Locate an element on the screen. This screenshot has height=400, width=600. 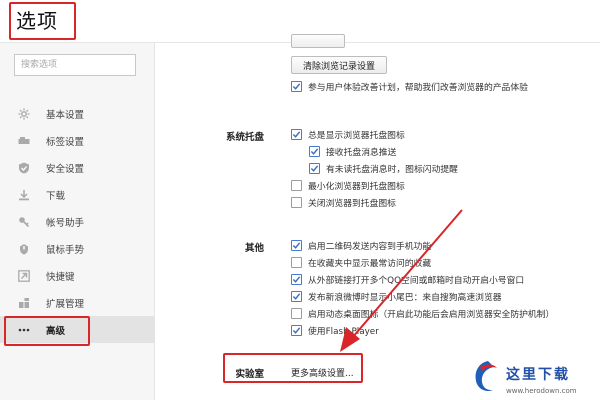
checkbox-row: 参与用户体验改善计划，帮助我们改善浏览器的产品体验 is located at coordinates (409, 86).